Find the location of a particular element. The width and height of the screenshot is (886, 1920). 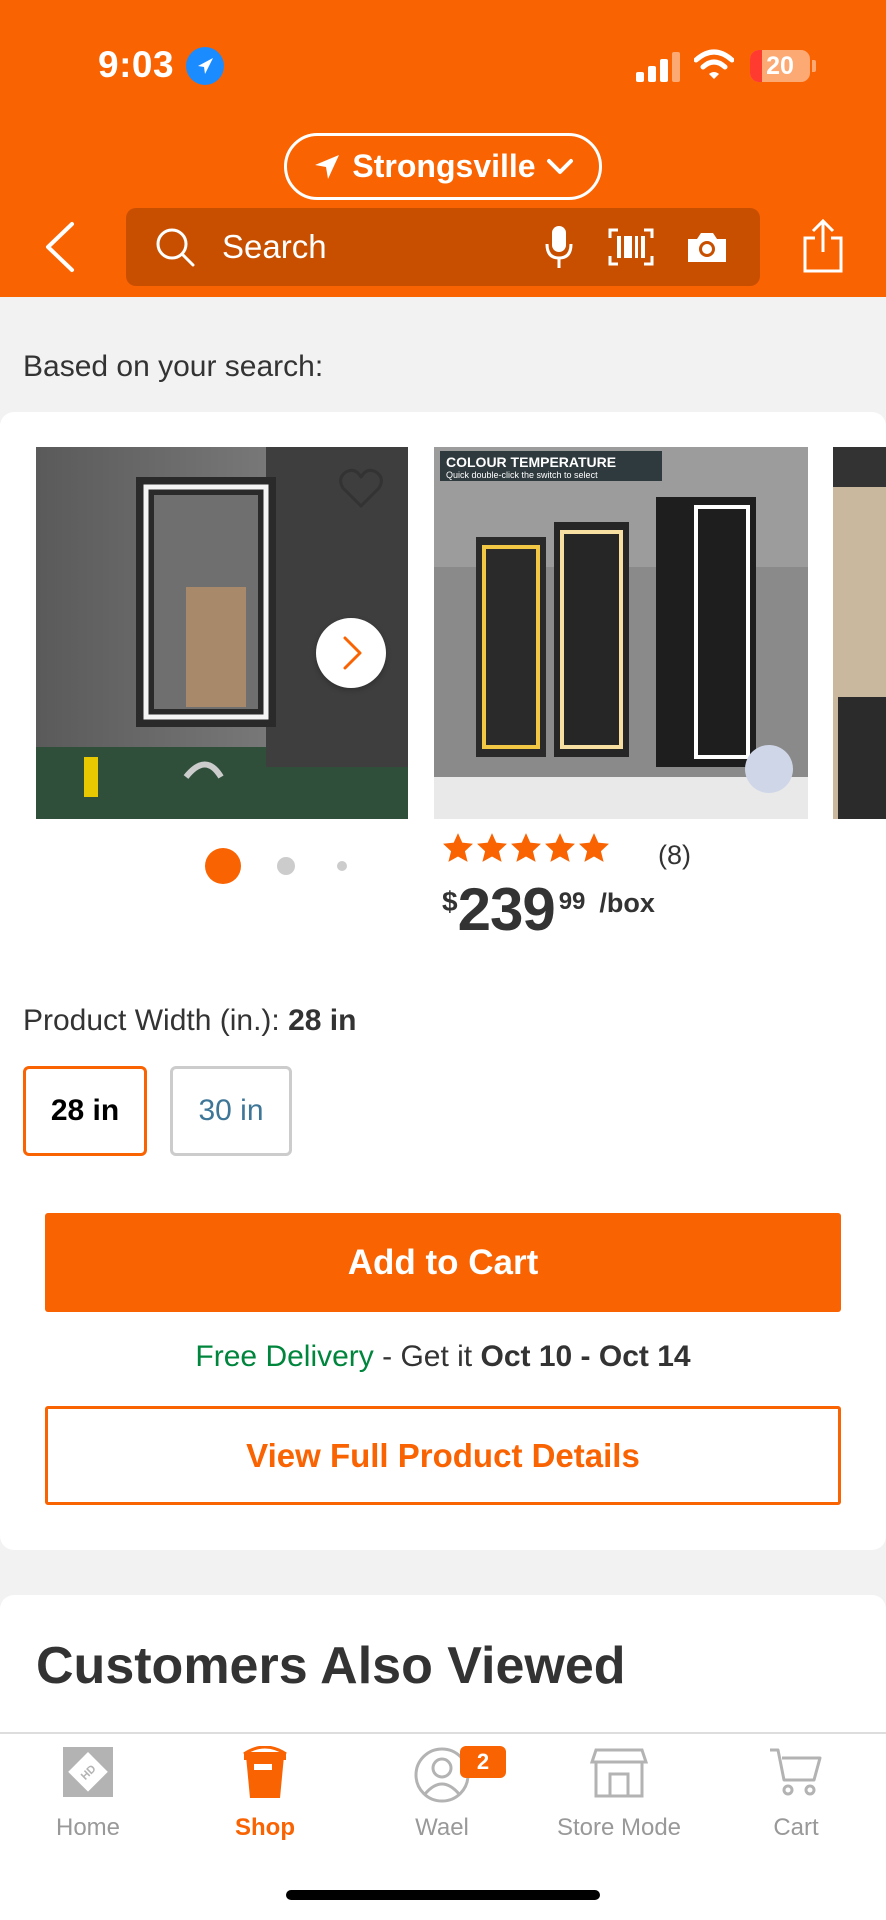

carousel-indicator is located at coordinates (280, 866).